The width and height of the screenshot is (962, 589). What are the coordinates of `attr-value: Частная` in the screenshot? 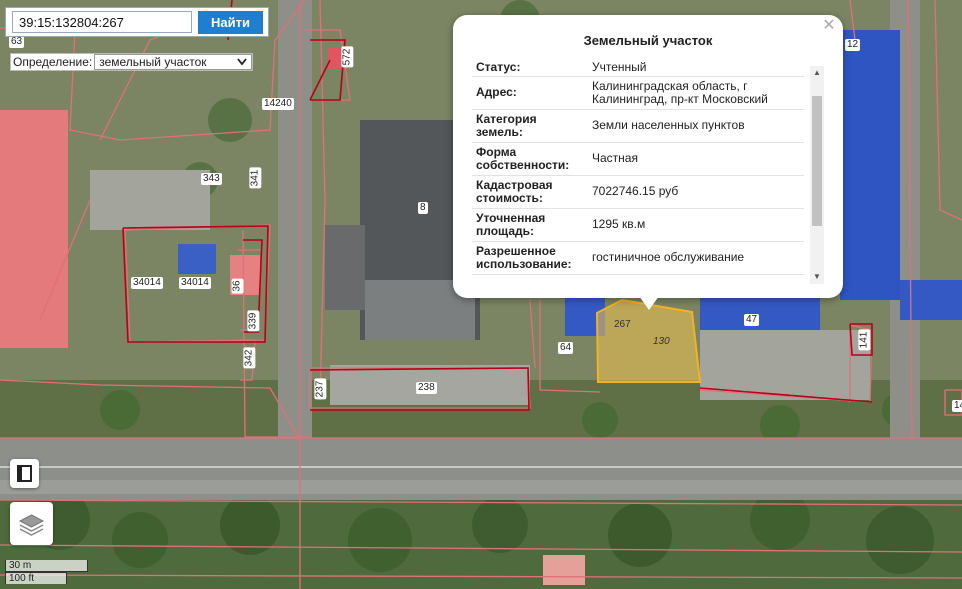 It's located at (696, 159).